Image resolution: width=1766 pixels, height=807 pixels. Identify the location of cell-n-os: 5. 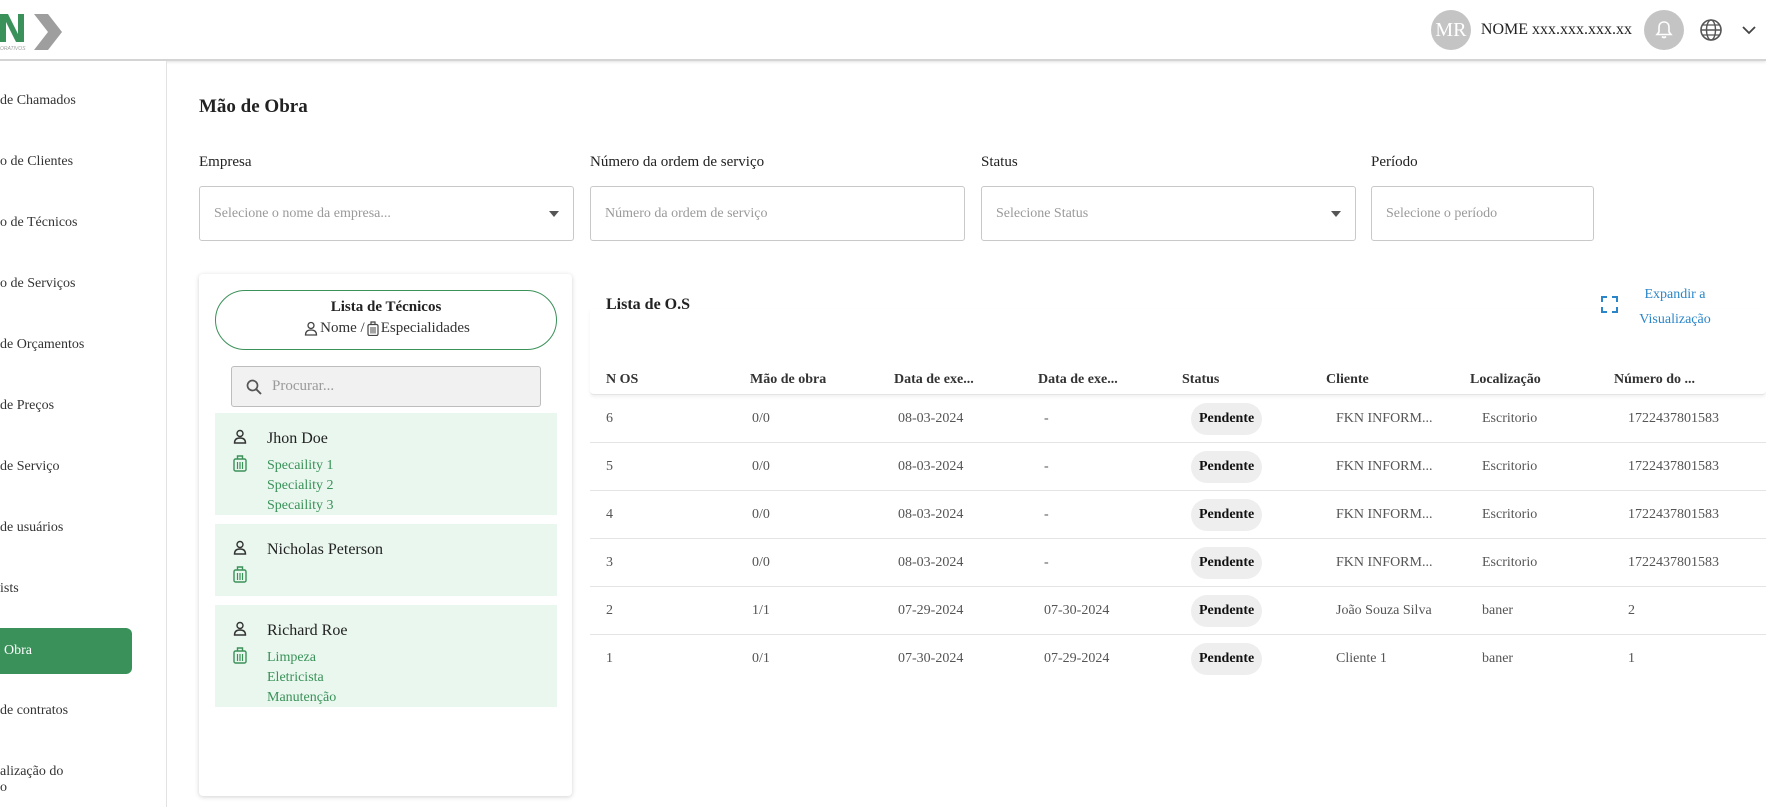
(609, 466).